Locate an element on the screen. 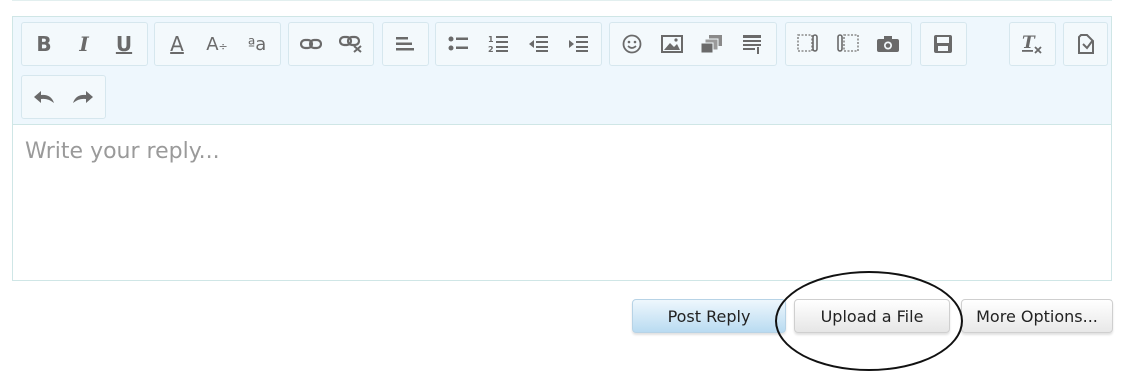 The width and height of the screenshot is (1132, 371). image-icon is located at coordinates (672, 44).